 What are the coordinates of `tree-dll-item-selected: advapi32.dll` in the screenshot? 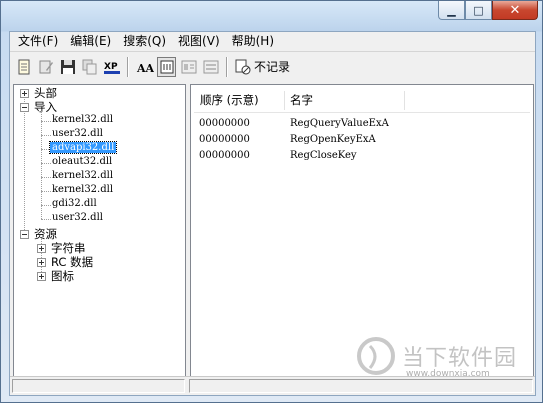 It's located at (83, 147).